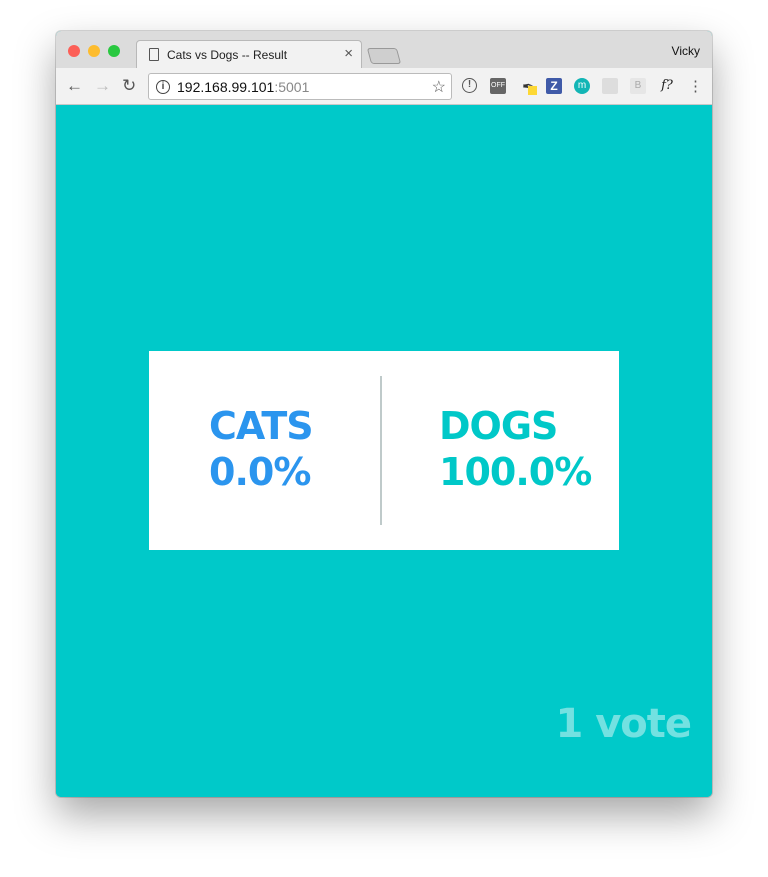  What do you see at coordinates (227, 55) in the screenshot?
I see `tab-title: Cats vs Dogs -- Result` at bounding box center [227, 55].